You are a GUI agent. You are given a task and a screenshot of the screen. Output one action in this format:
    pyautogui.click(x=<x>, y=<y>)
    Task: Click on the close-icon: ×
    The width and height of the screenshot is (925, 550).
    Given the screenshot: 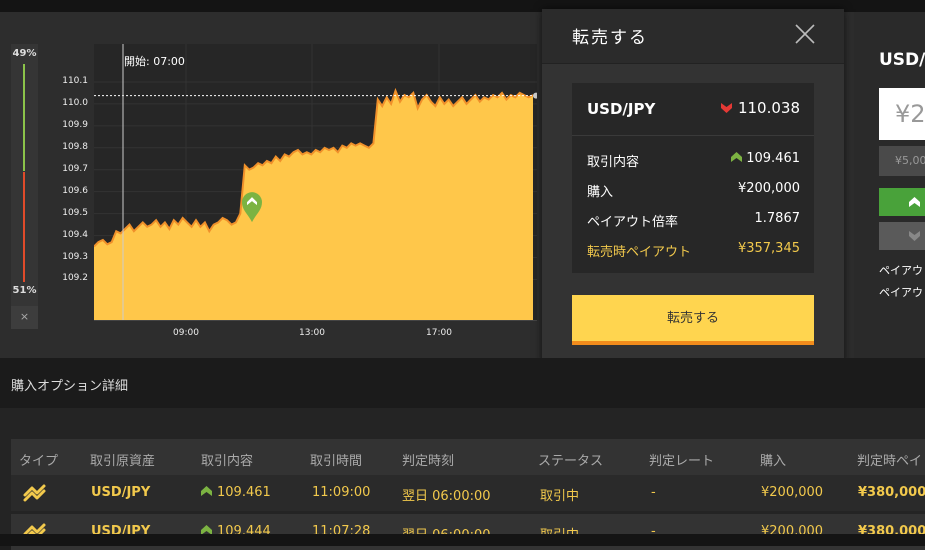 What is the action you would take?
    pyautogui.click(x=24, y=316)
    